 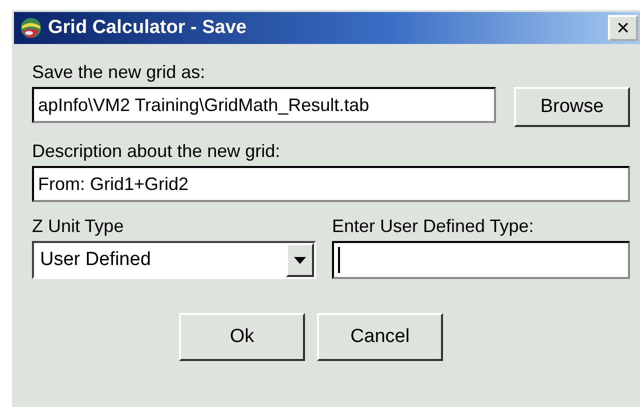 I want to click on user-type-field, so click(x=481, y=260).